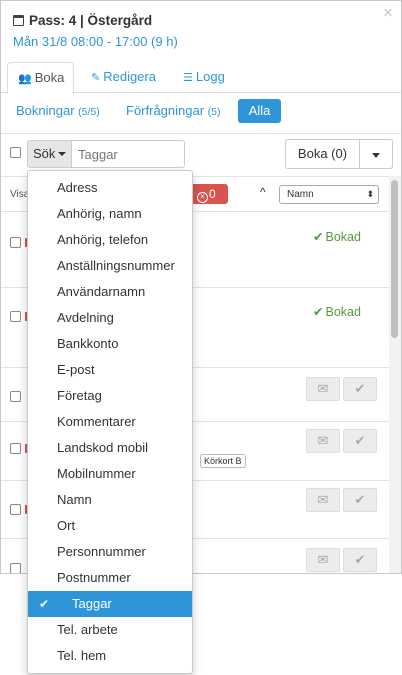  I want to click on tab-bar: 👥 Boka ✎ Redigera ☰ Logg, so click(201, 77).